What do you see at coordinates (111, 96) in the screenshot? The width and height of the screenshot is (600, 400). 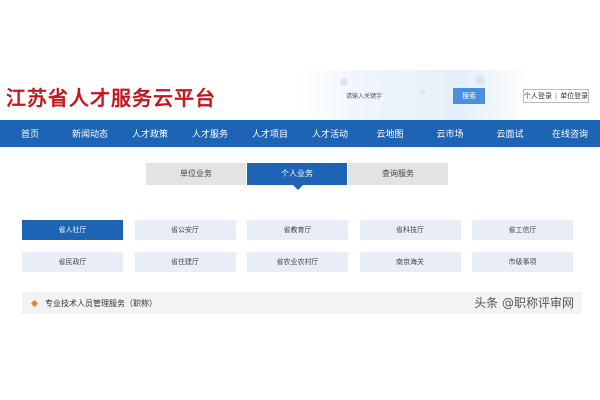 I see `site-title: 江苏省人才服务云平台` at bounding box center [111, 96].